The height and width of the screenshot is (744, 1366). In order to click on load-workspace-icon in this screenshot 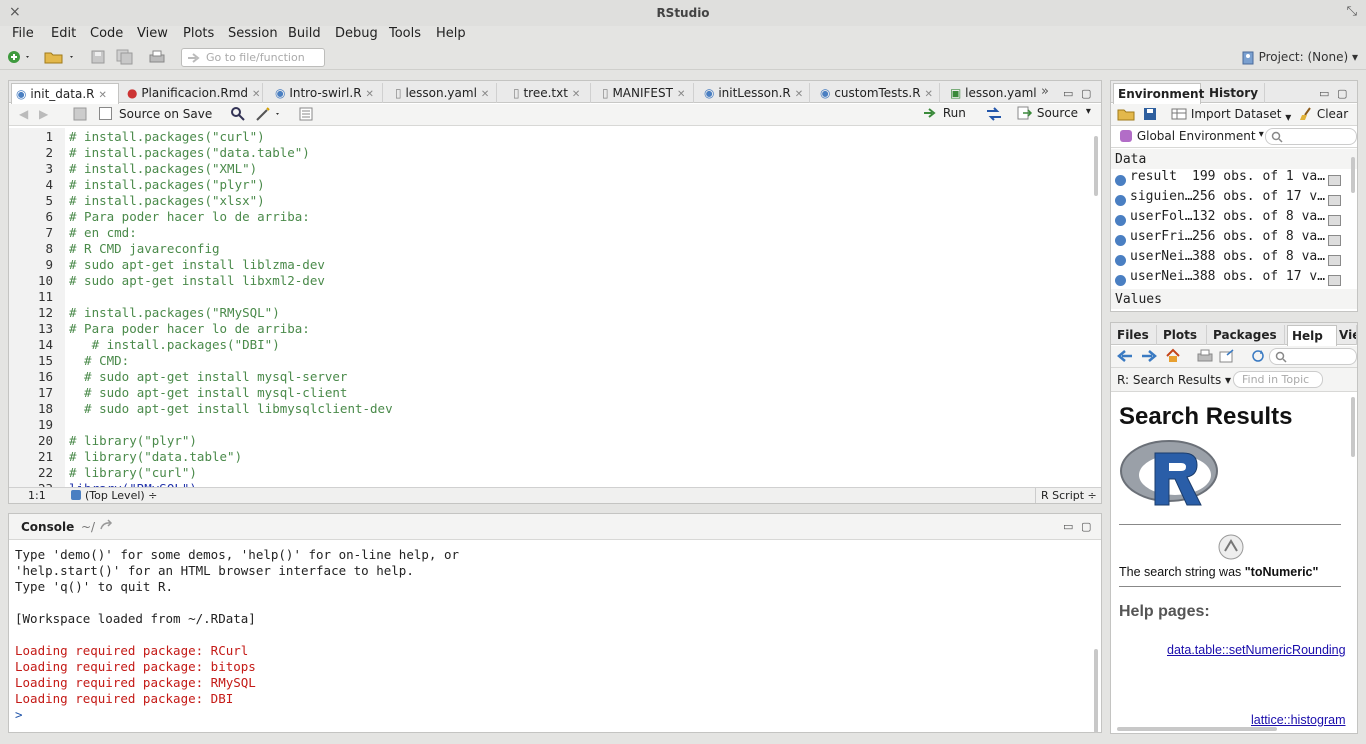, I will do `click(1126, 115)`.